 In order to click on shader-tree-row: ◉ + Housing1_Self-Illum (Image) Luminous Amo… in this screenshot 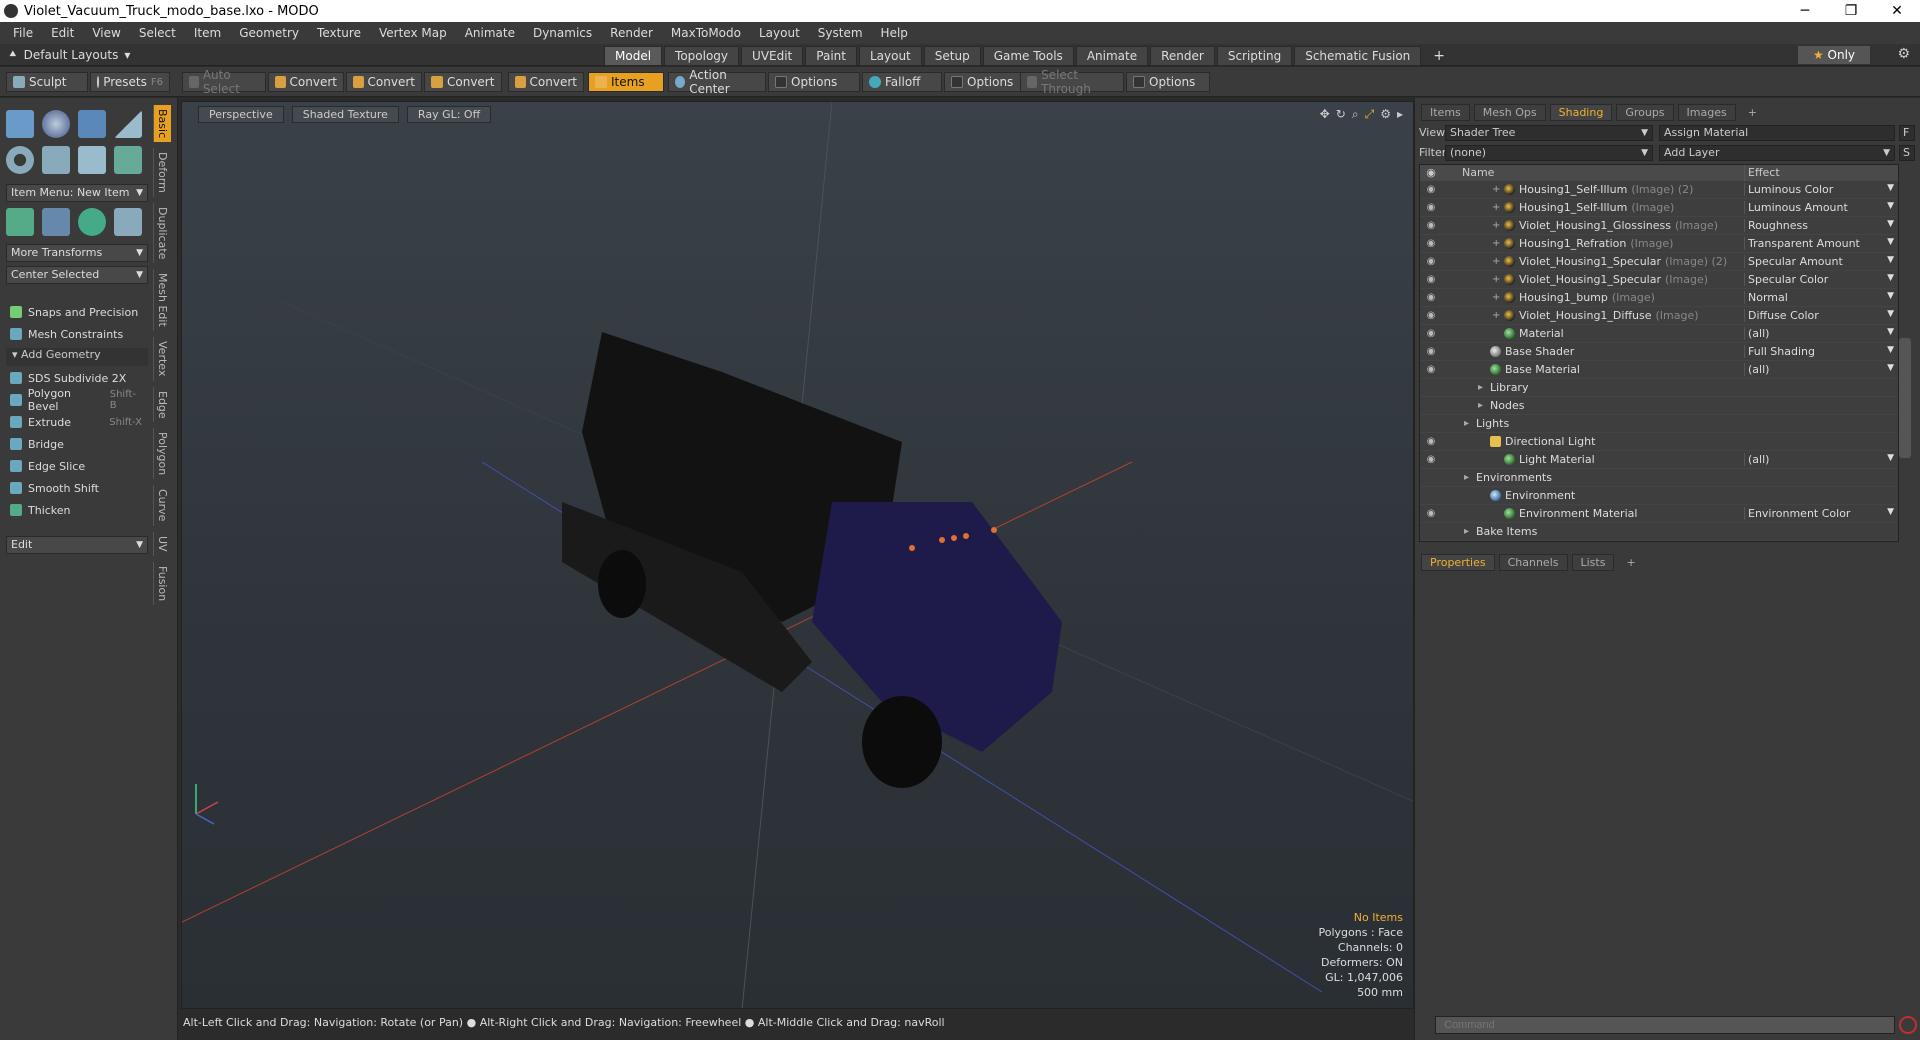, I will do `click(1659, 208)`.